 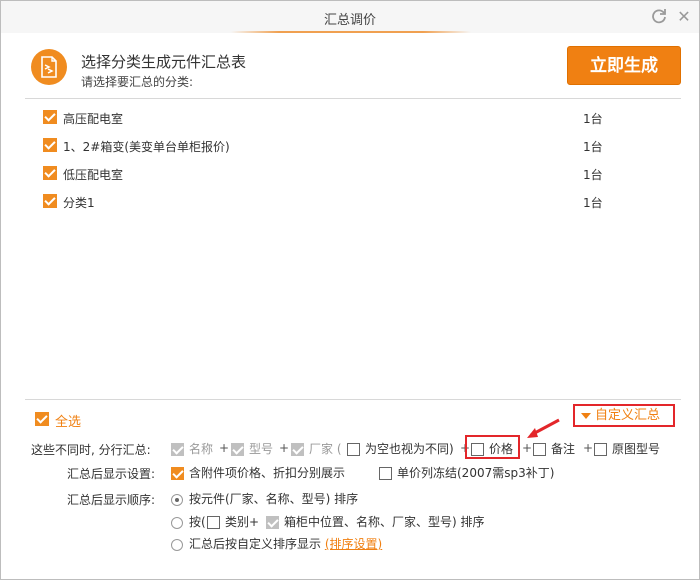 What do you see at coordinates (91, 450) in the screenshot?
I see `group-by-label: 这些不同时, 分行汇总:` at bounding box center [91, 450].